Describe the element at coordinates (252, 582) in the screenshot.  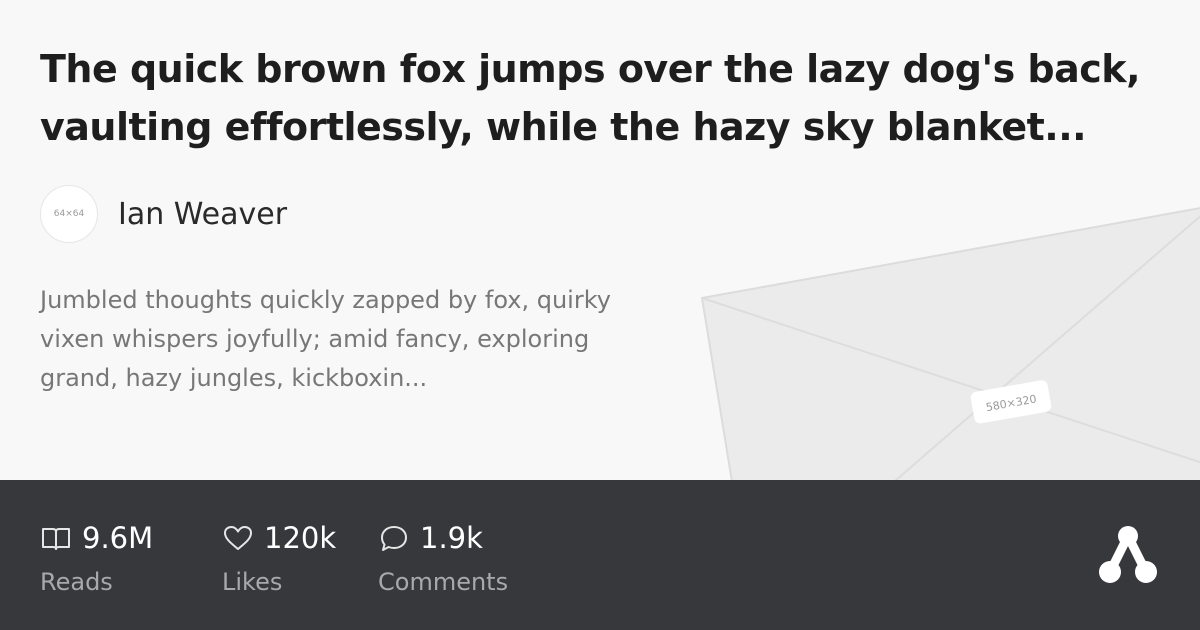
I see `likes-label: Likes` at that location.